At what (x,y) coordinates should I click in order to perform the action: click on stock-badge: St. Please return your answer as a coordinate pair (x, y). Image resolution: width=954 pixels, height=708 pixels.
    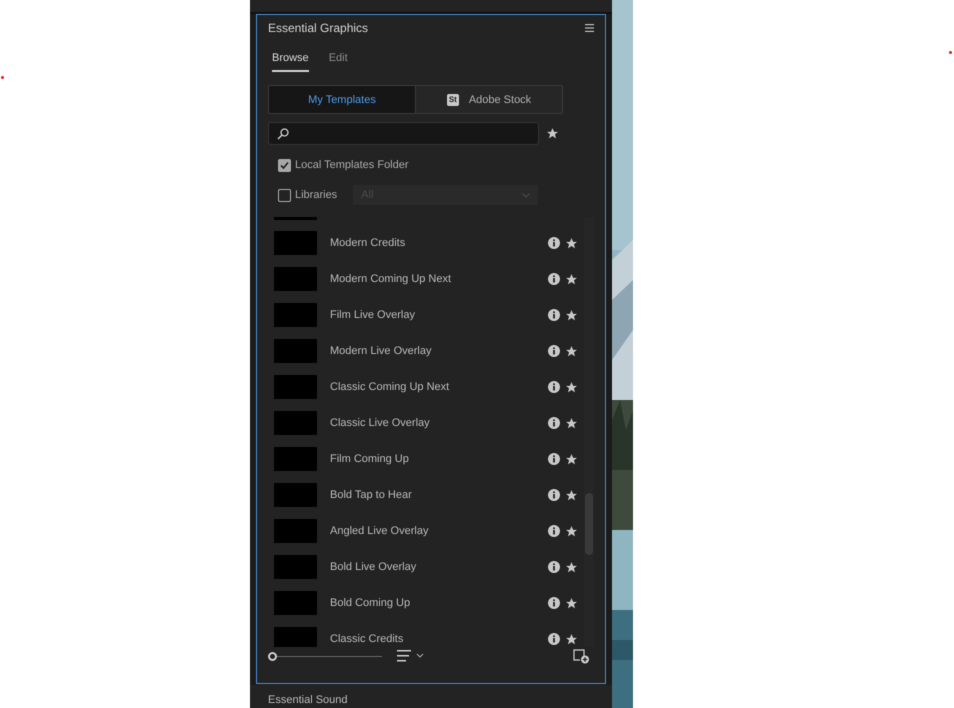
    Looking at the image, I should click on (452, 100).